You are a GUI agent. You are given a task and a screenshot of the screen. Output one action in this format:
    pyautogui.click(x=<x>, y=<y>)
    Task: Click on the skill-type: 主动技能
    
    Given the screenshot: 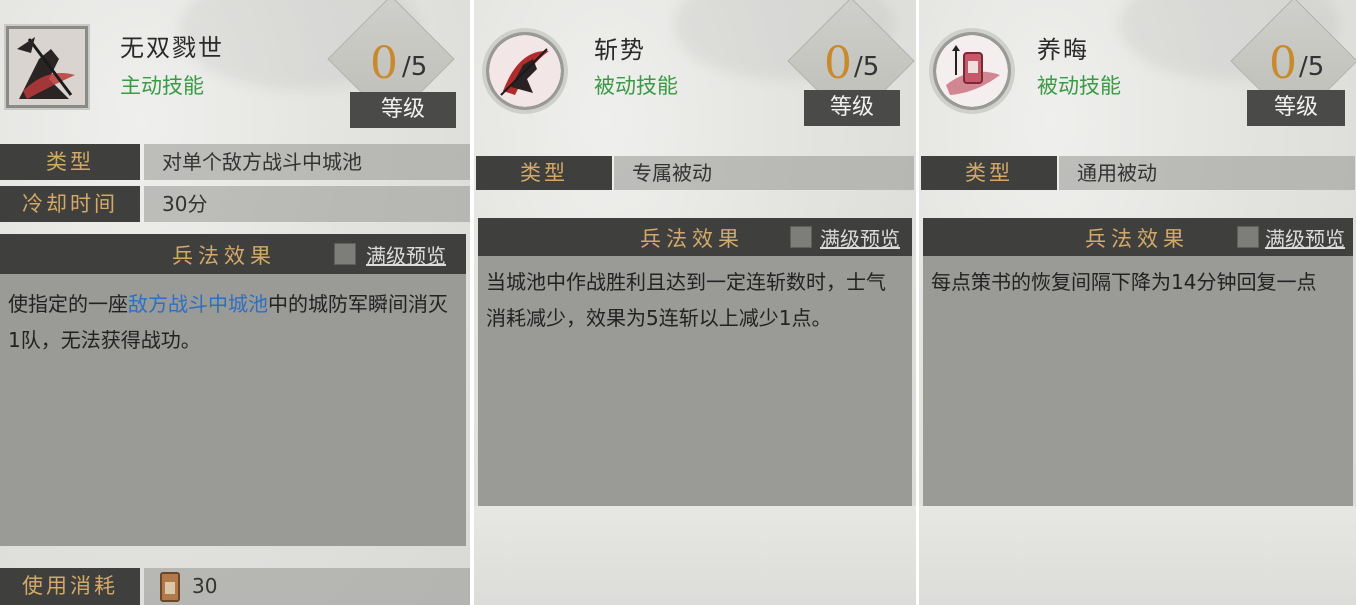 What is the action you would take?
    pyautogui.click(x=162, y=86)
    